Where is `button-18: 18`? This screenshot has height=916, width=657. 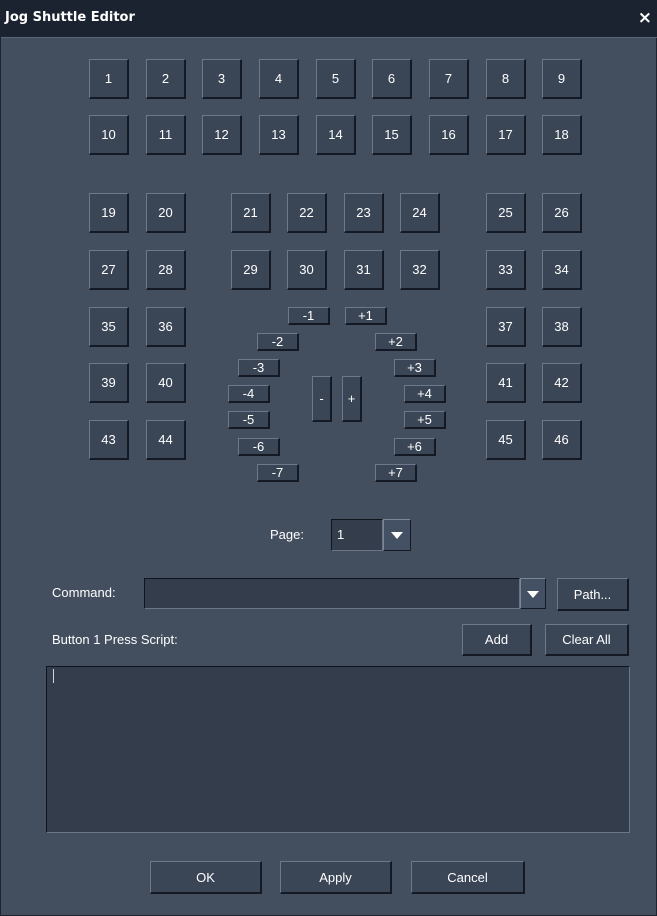 button-18: 18 is located at coordinates (562, 135).